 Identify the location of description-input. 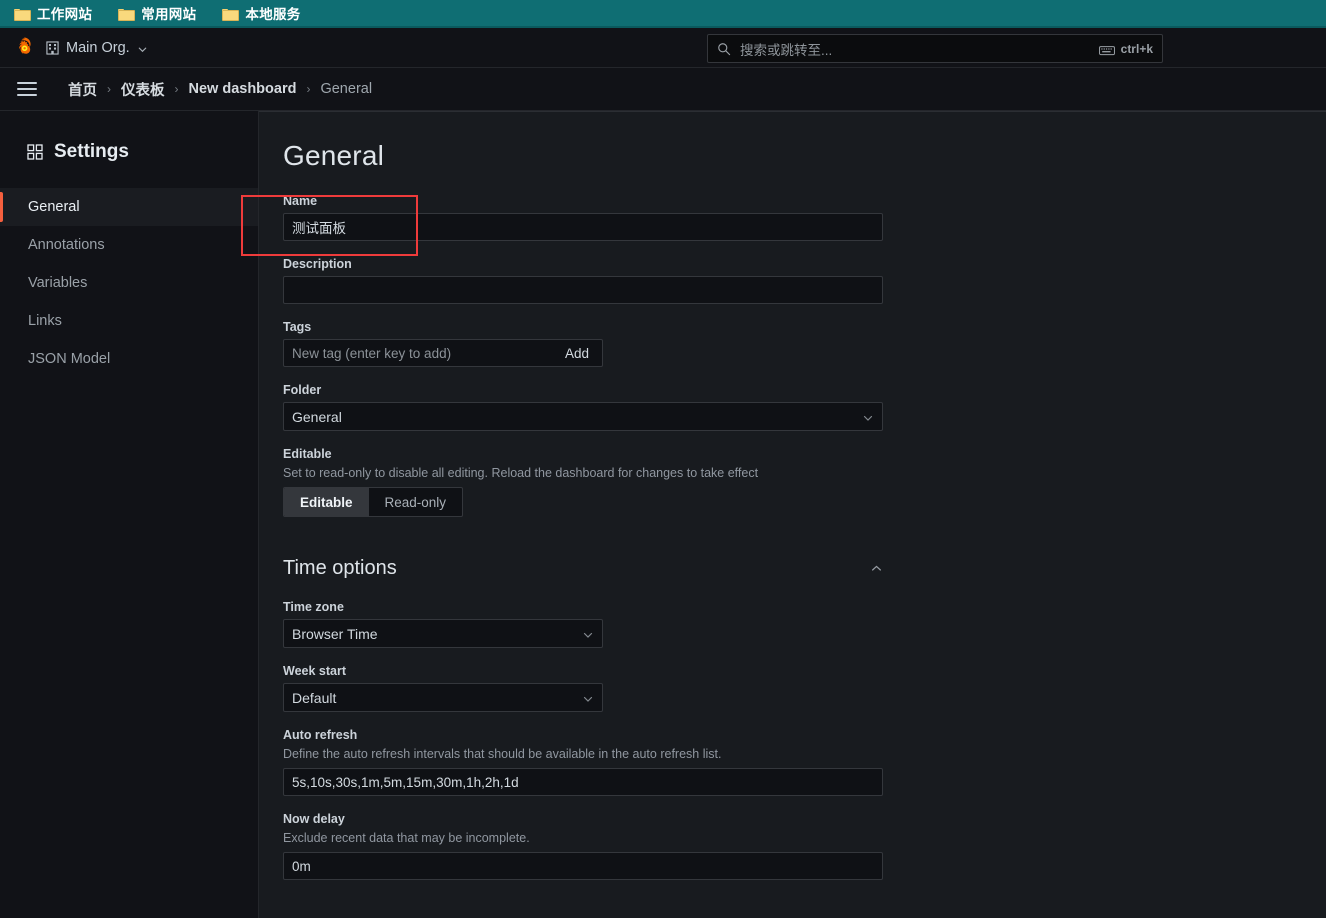
(583, 290).